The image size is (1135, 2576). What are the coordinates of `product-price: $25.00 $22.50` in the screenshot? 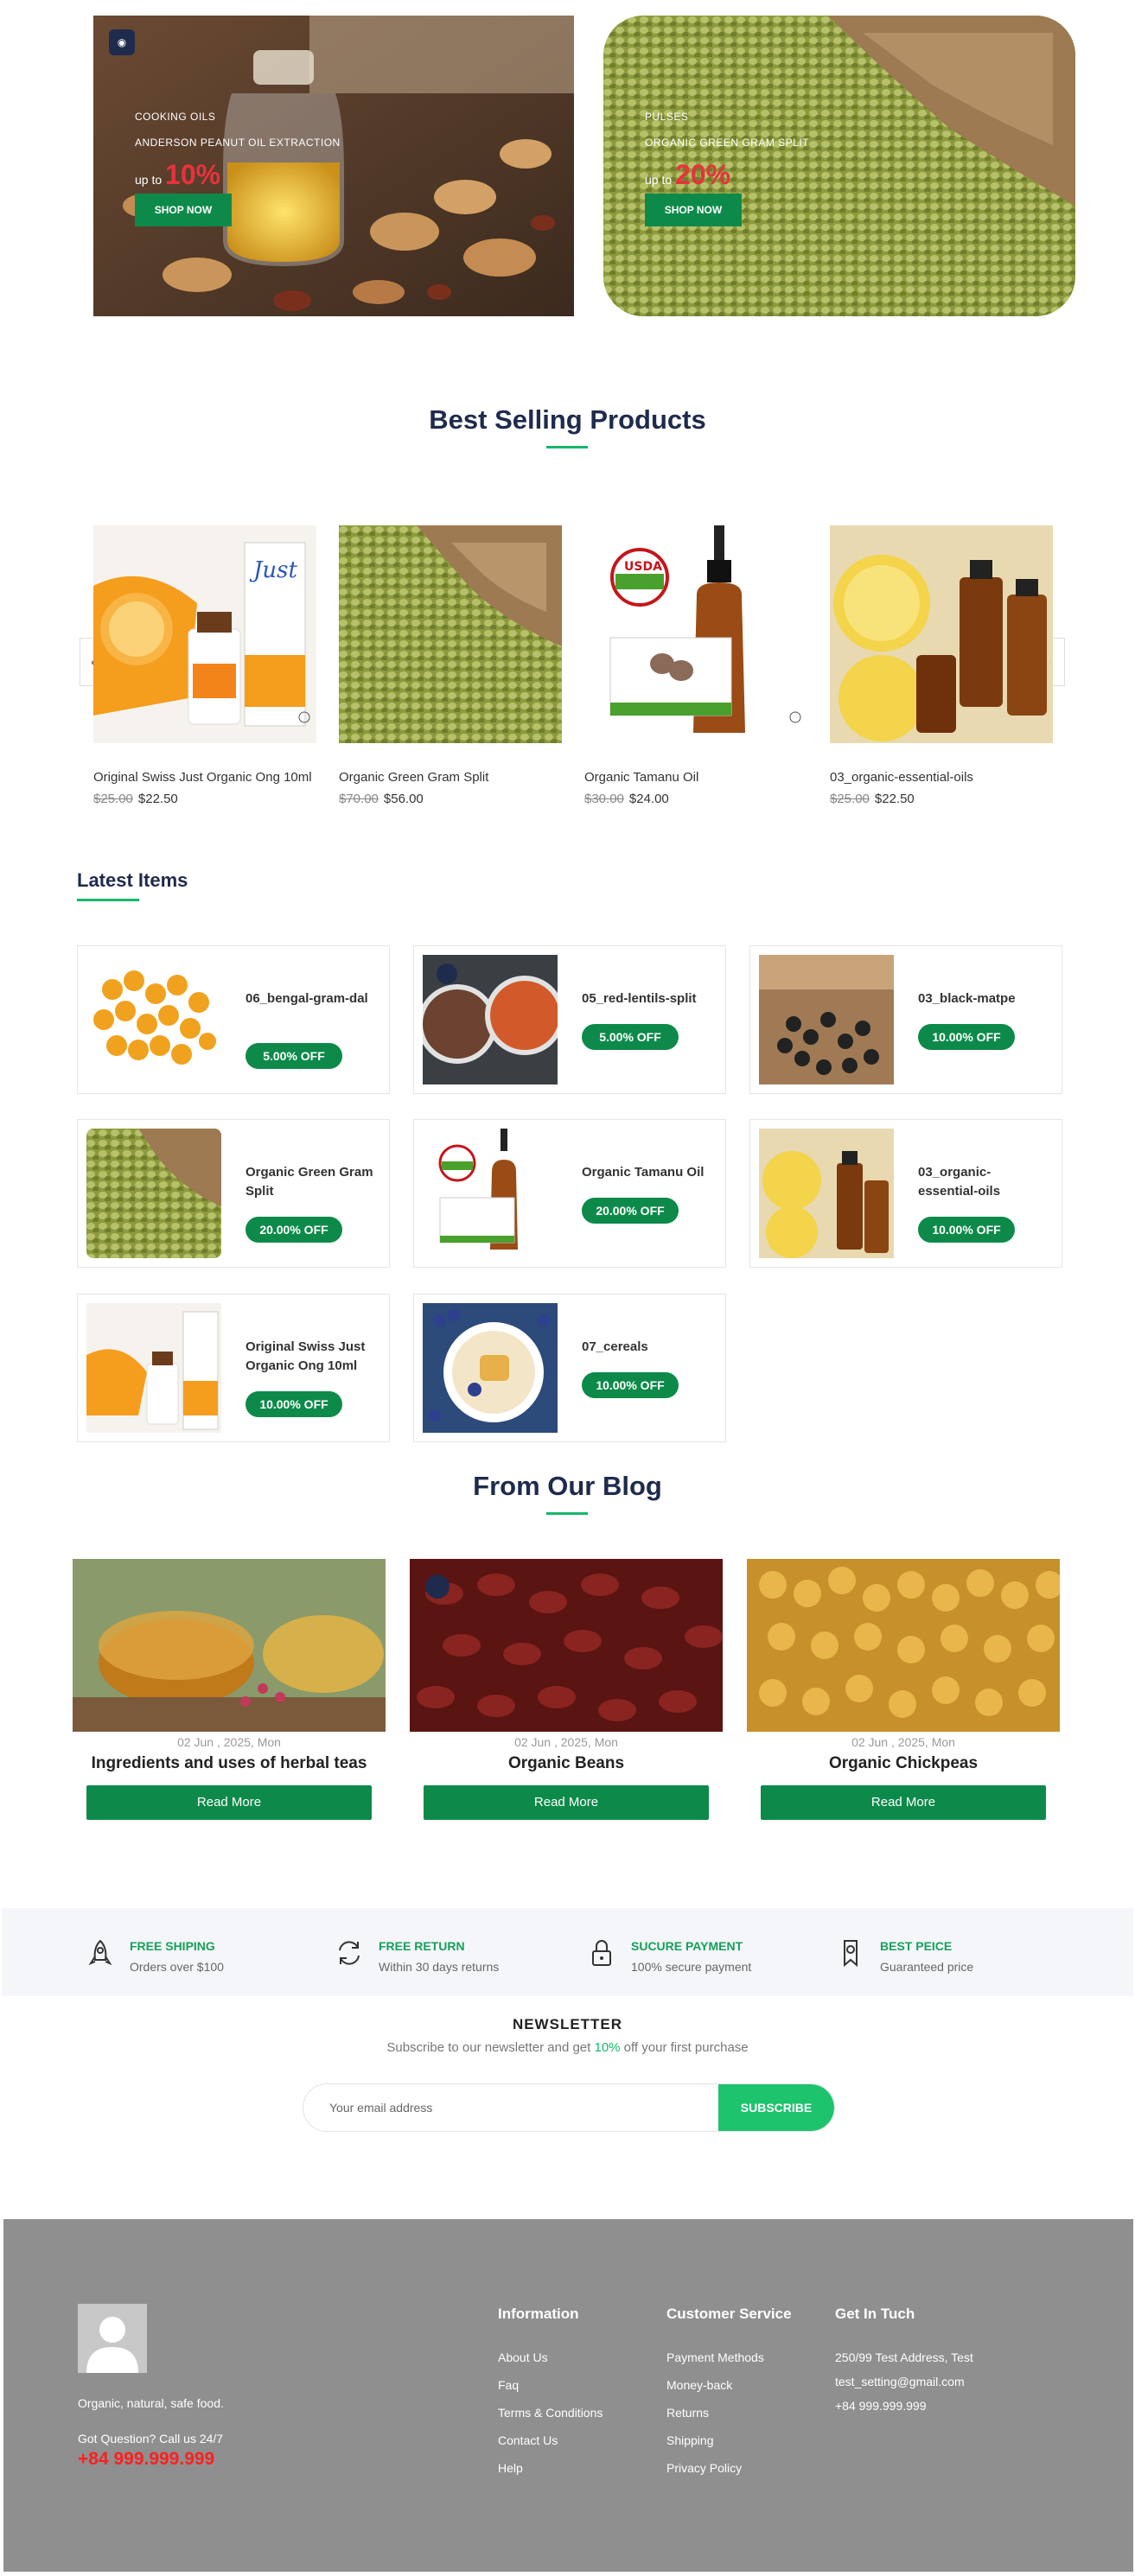 It's located at (135, 799).